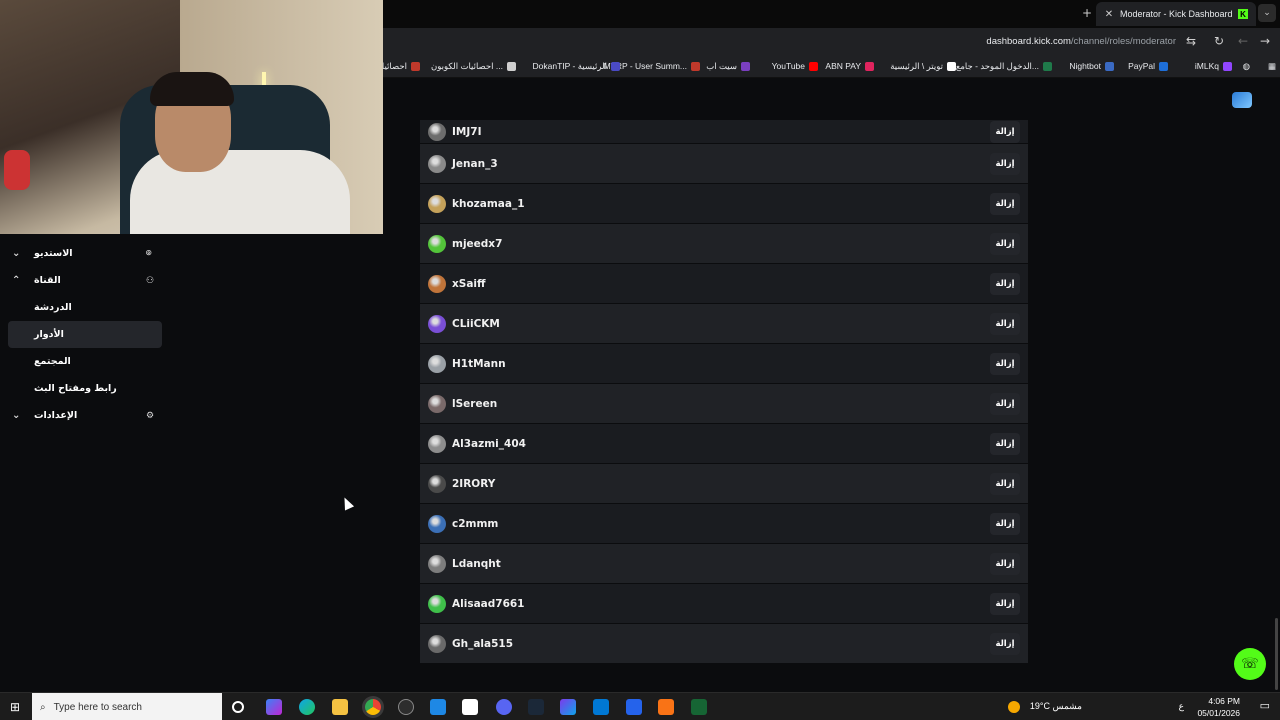 The height and width of the screenshot is (720, 1280). What do you see at coordinates (666, 707) in the screenshot?
I see `adobe-icon` at bounding box center [666, 707].